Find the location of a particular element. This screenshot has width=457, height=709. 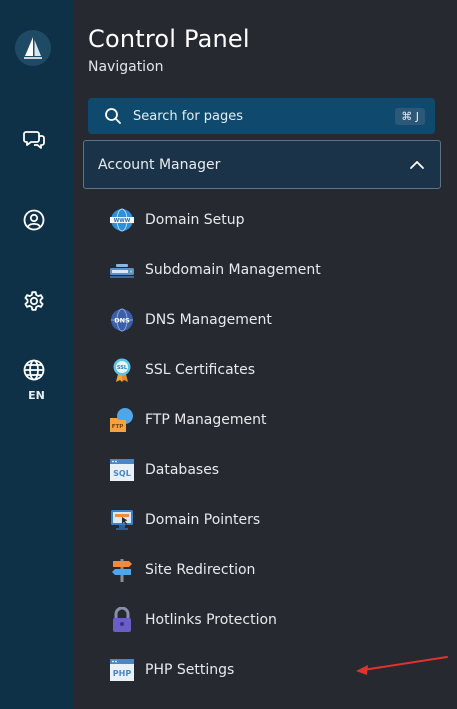

menu-item-hotlinks-protection: Hotlinks Protection is located at coordinates (259, 620).